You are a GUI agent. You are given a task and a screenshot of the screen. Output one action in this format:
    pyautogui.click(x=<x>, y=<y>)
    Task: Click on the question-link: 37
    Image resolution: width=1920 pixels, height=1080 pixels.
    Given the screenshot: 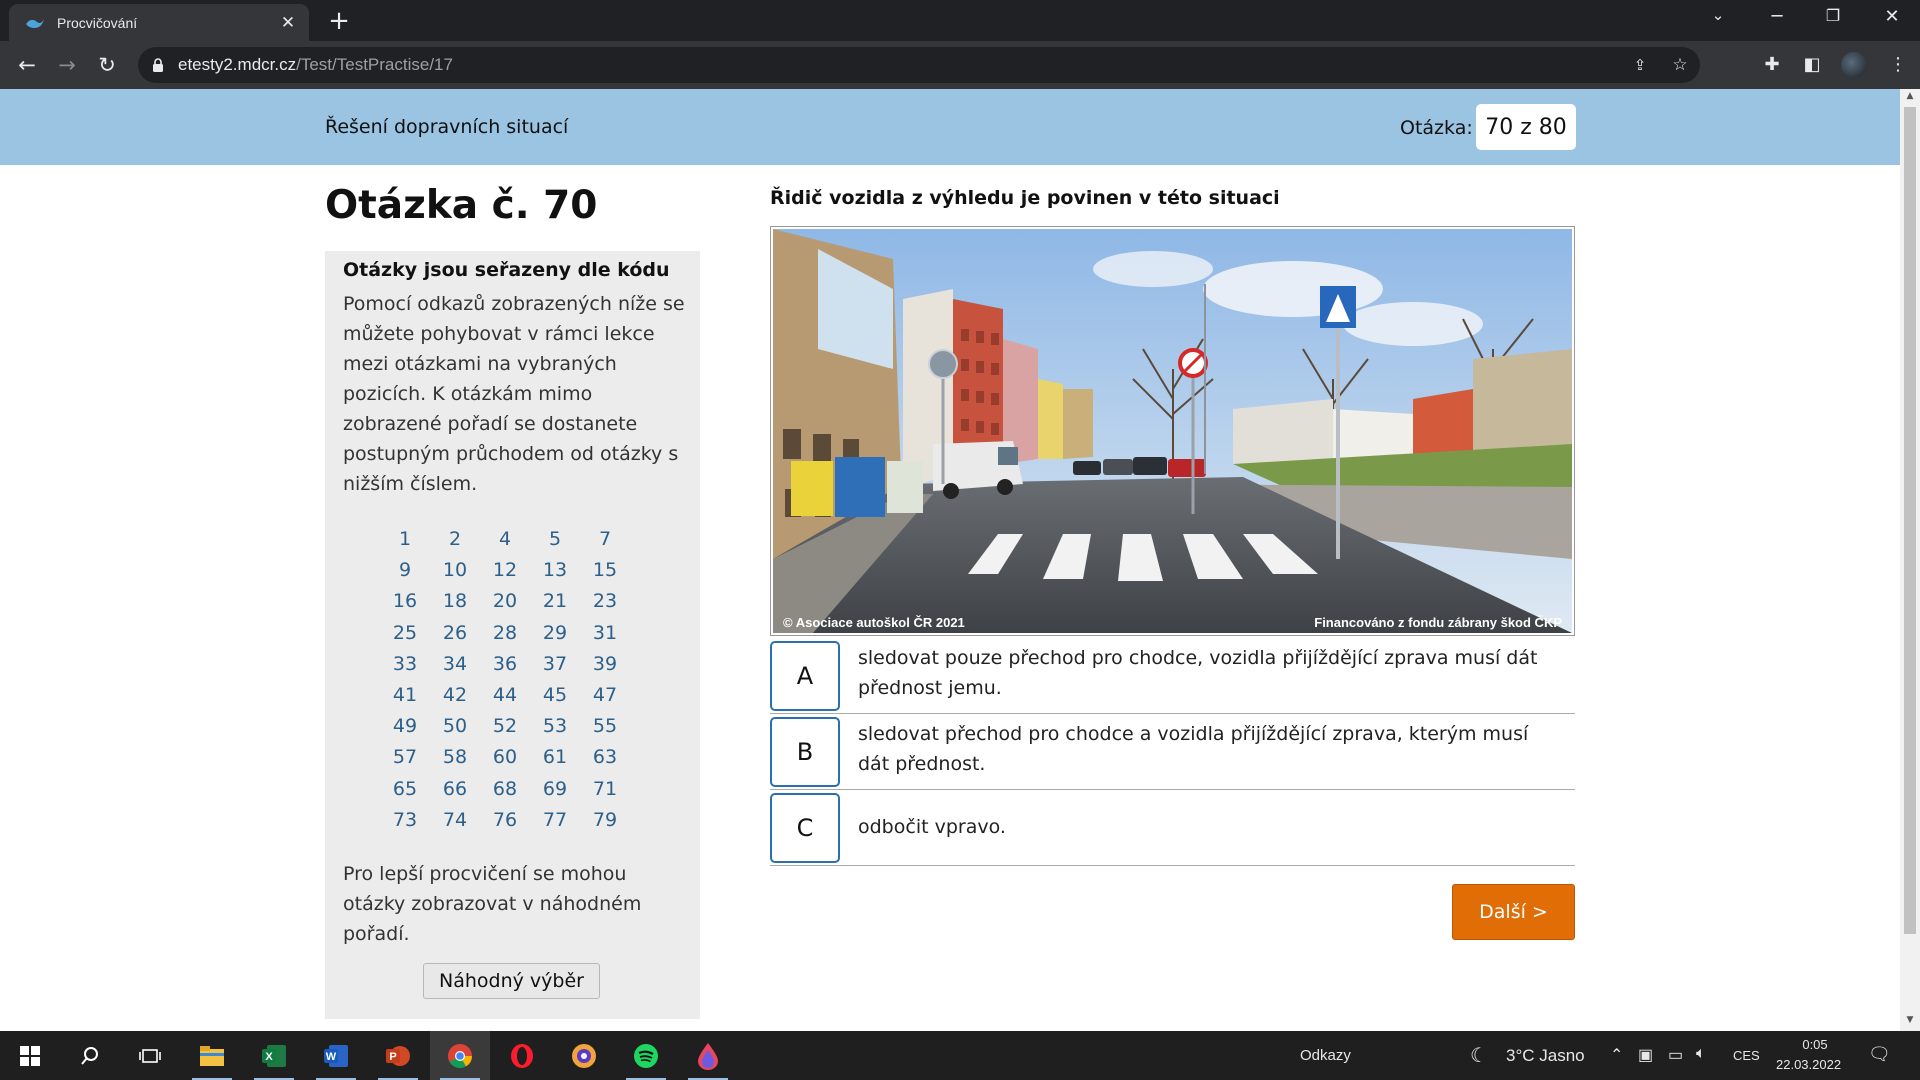 What is the action you would take?
    pyautogui.click(x=555, y=664)
    